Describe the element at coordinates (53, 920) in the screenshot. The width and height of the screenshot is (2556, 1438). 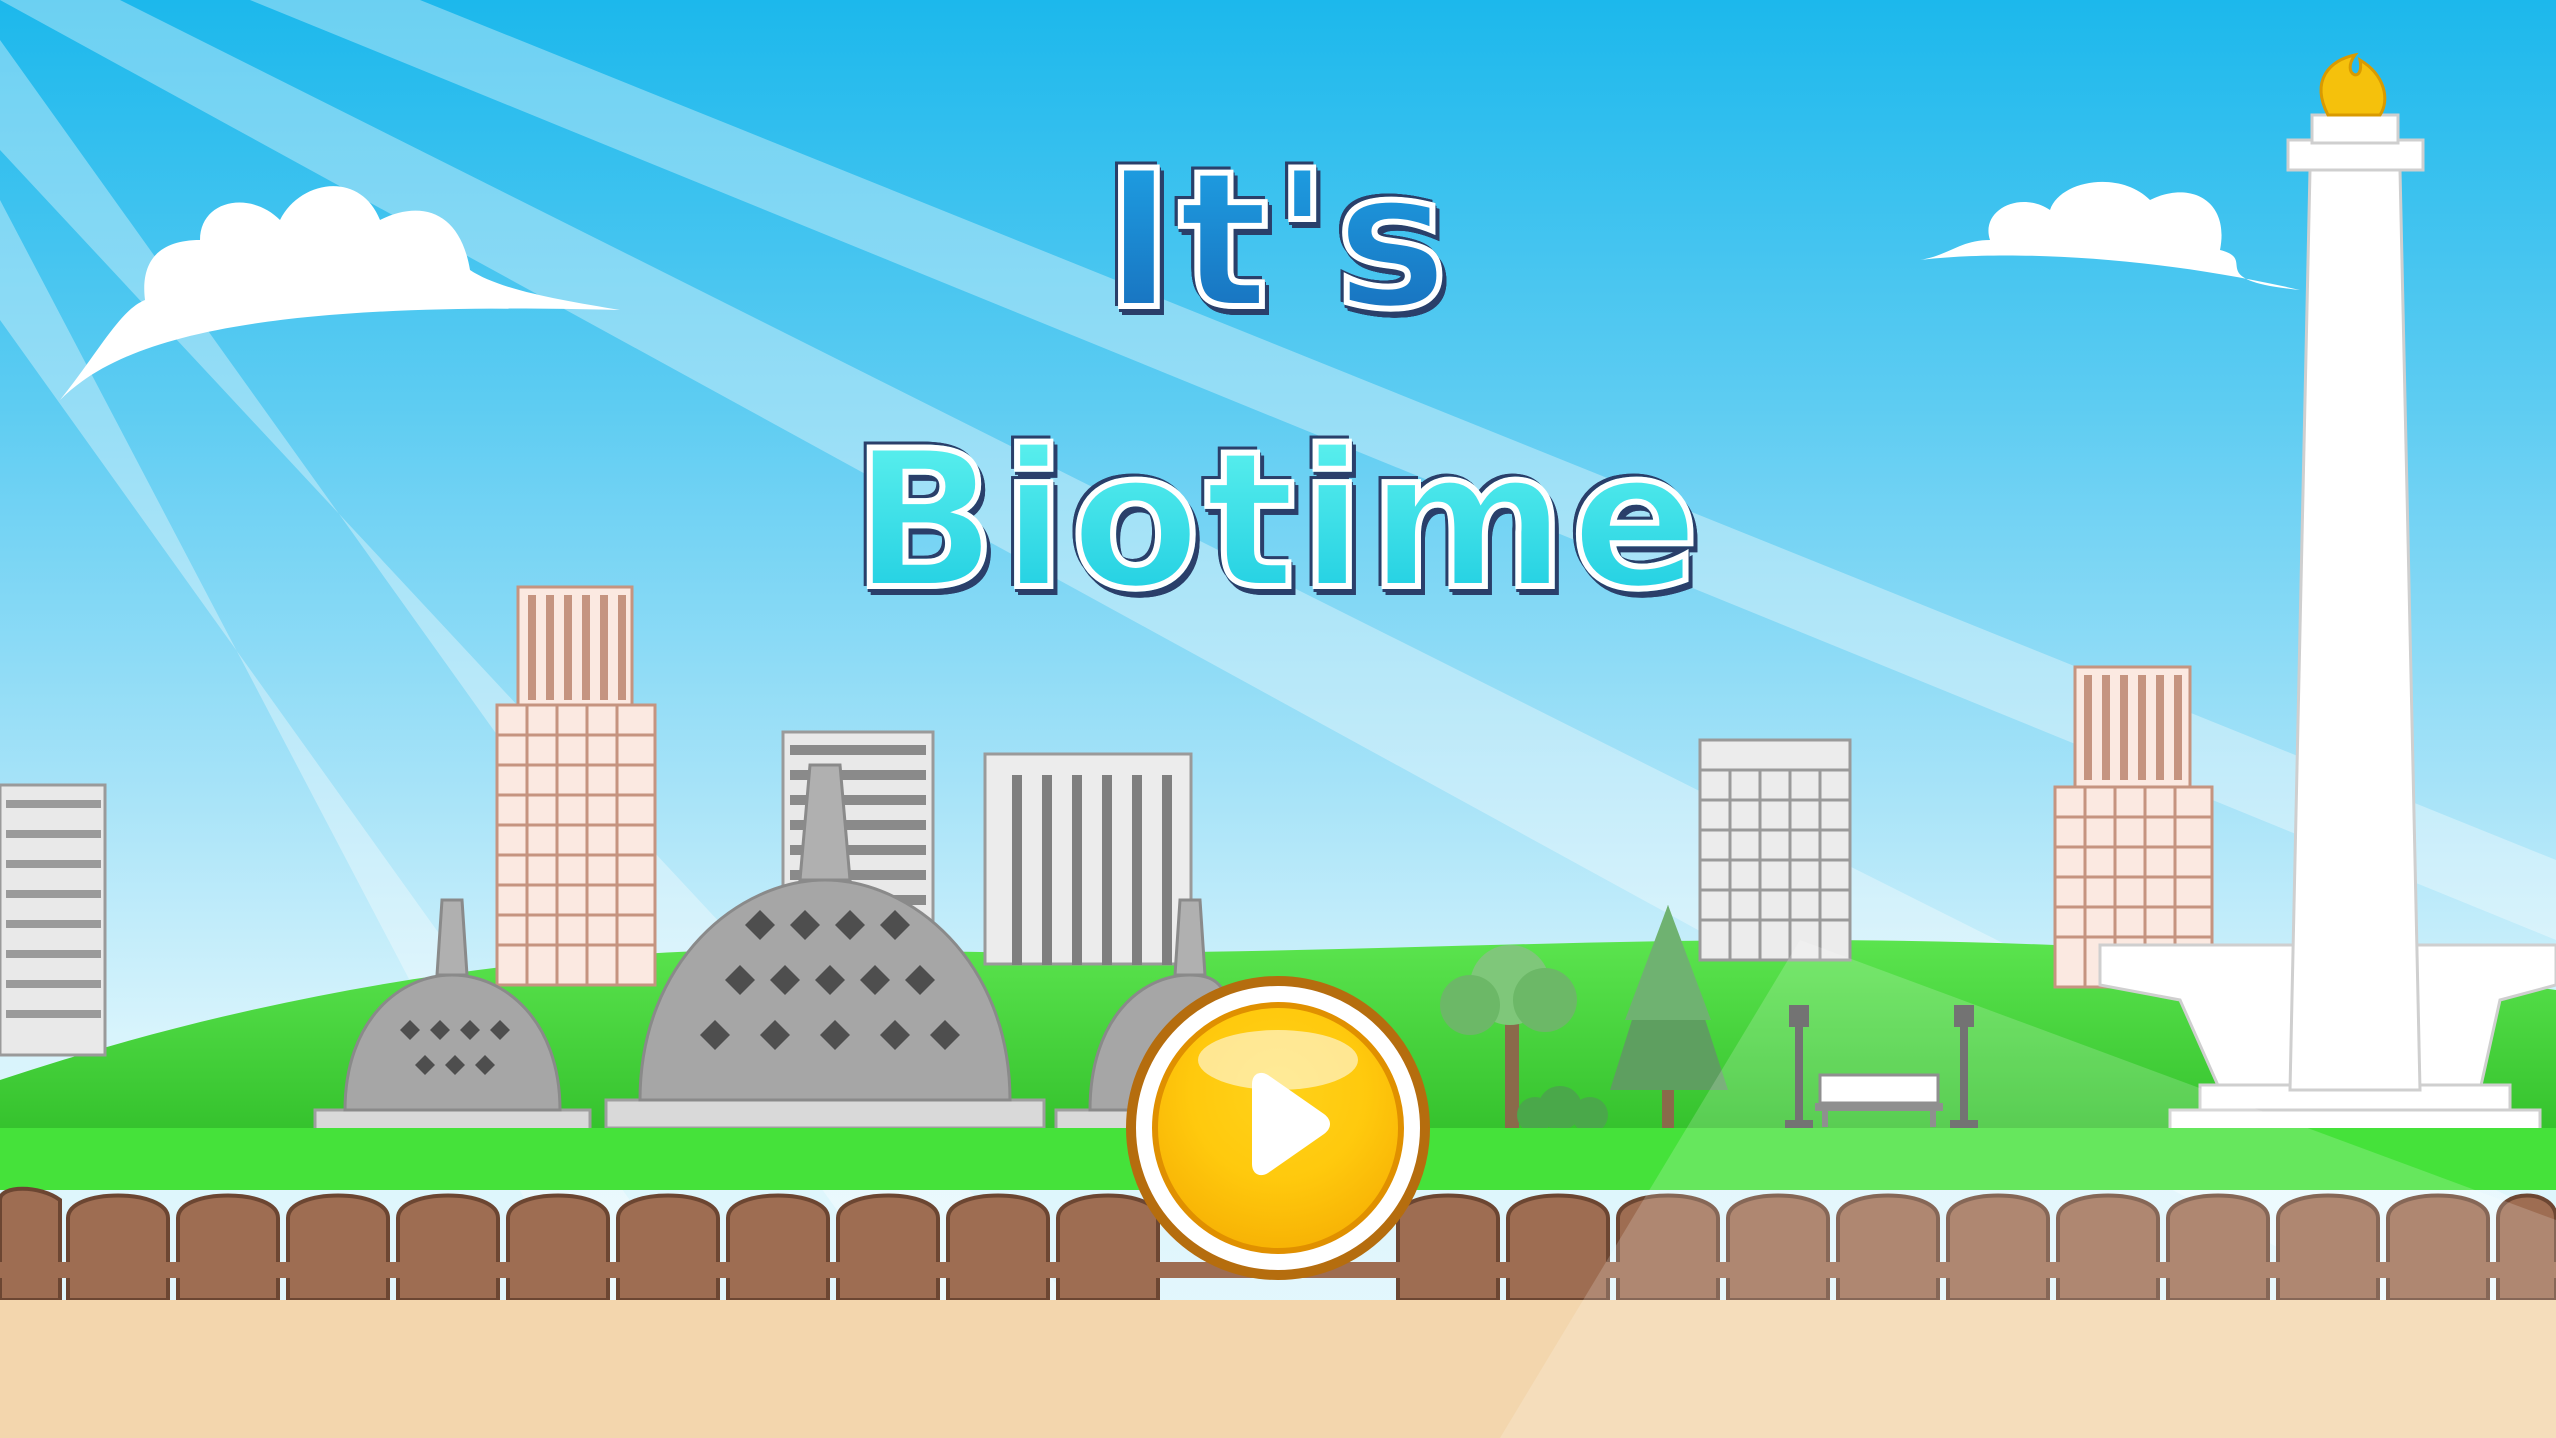
I see `building-far-left` at that location.